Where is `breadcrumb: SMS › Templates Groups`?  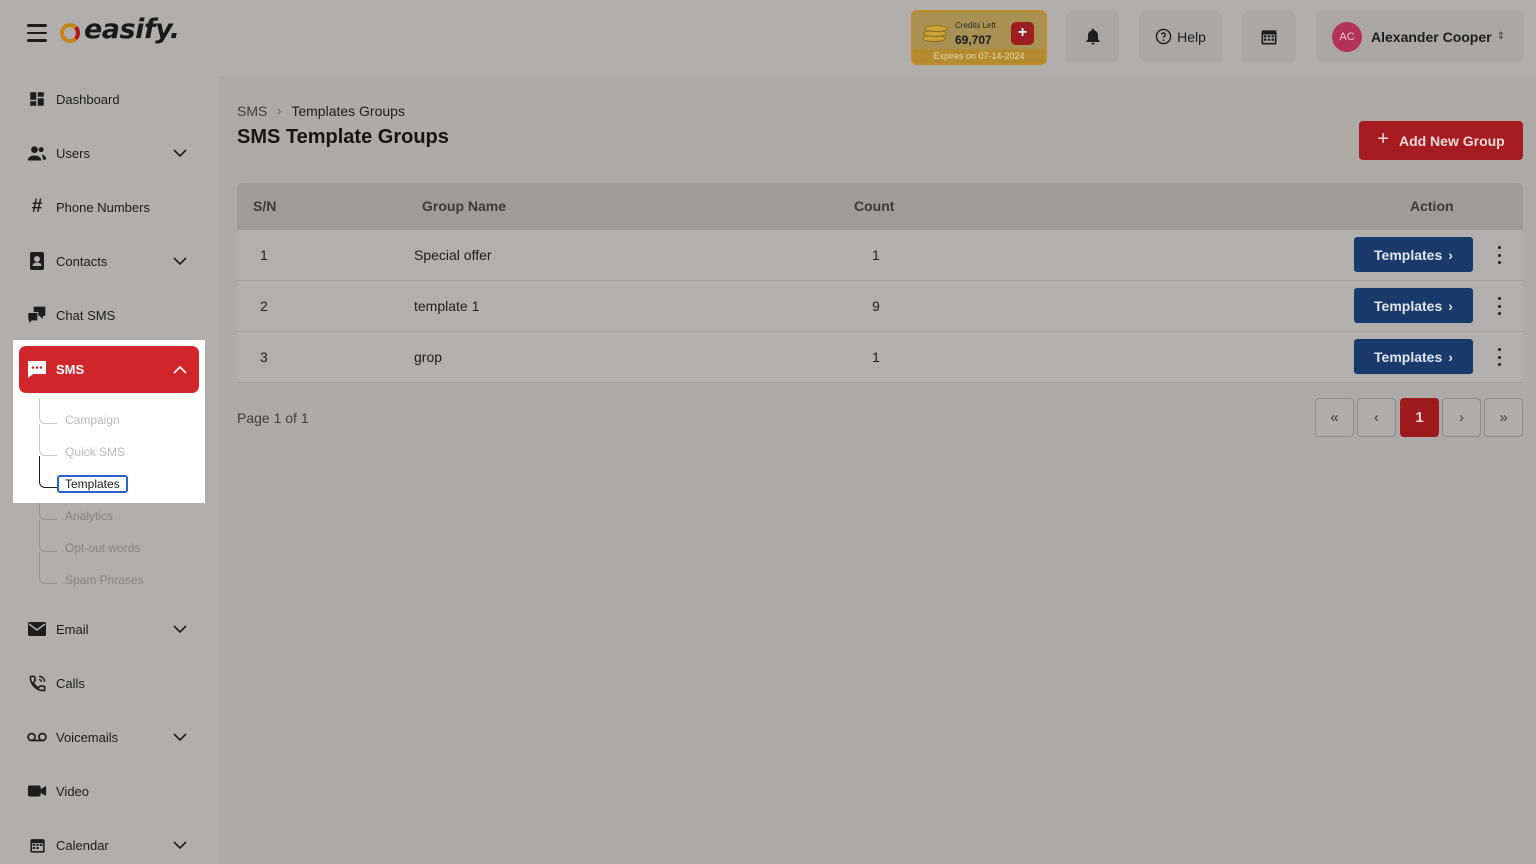 breadcrumb: SMS › Templates Groups is located at coordinates (321, 111).